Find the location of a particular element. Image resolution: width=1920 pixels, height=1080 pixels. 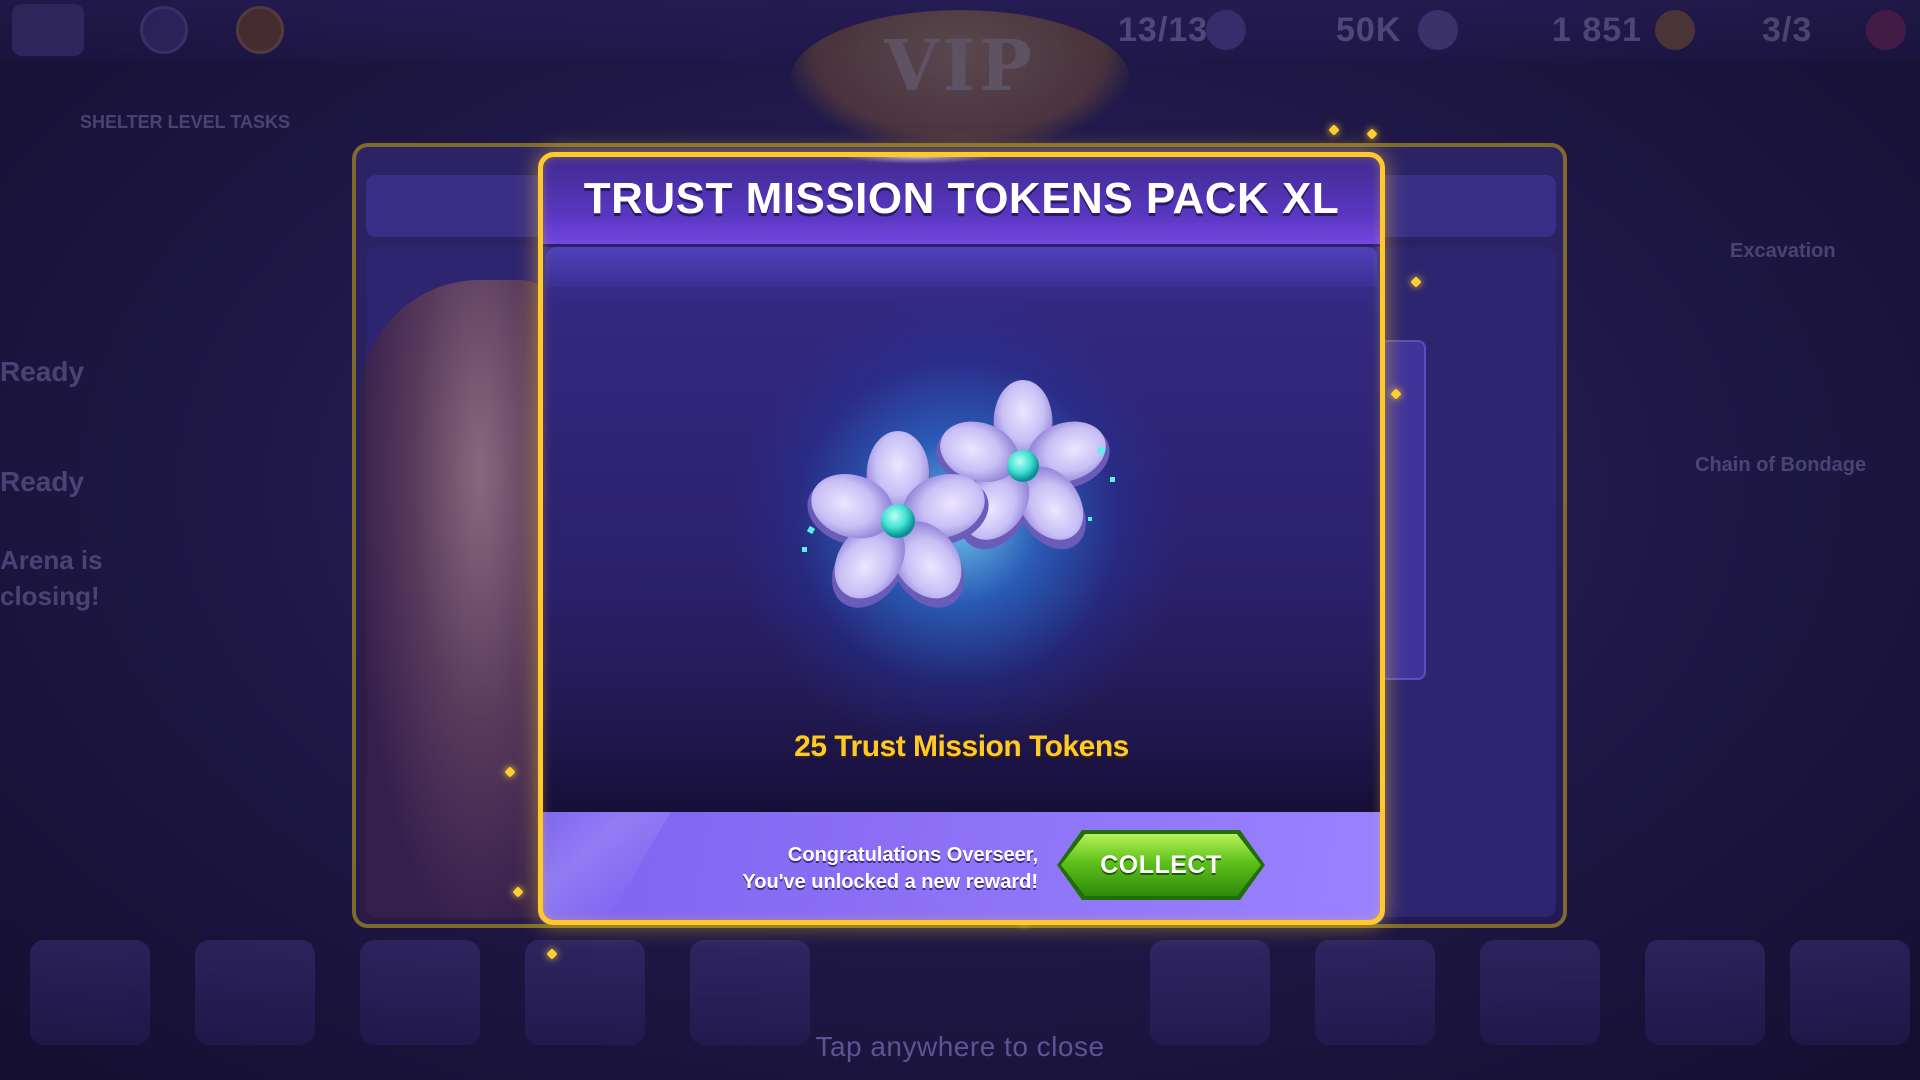

background-side-panel is located at coordinates (1403, 510).